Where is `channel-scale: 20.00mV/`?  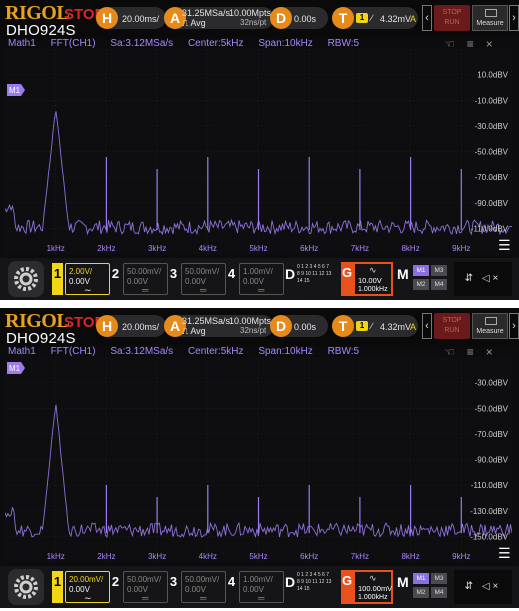
channel-scale: 20.00mV/ is located at coordinates (86, 579).